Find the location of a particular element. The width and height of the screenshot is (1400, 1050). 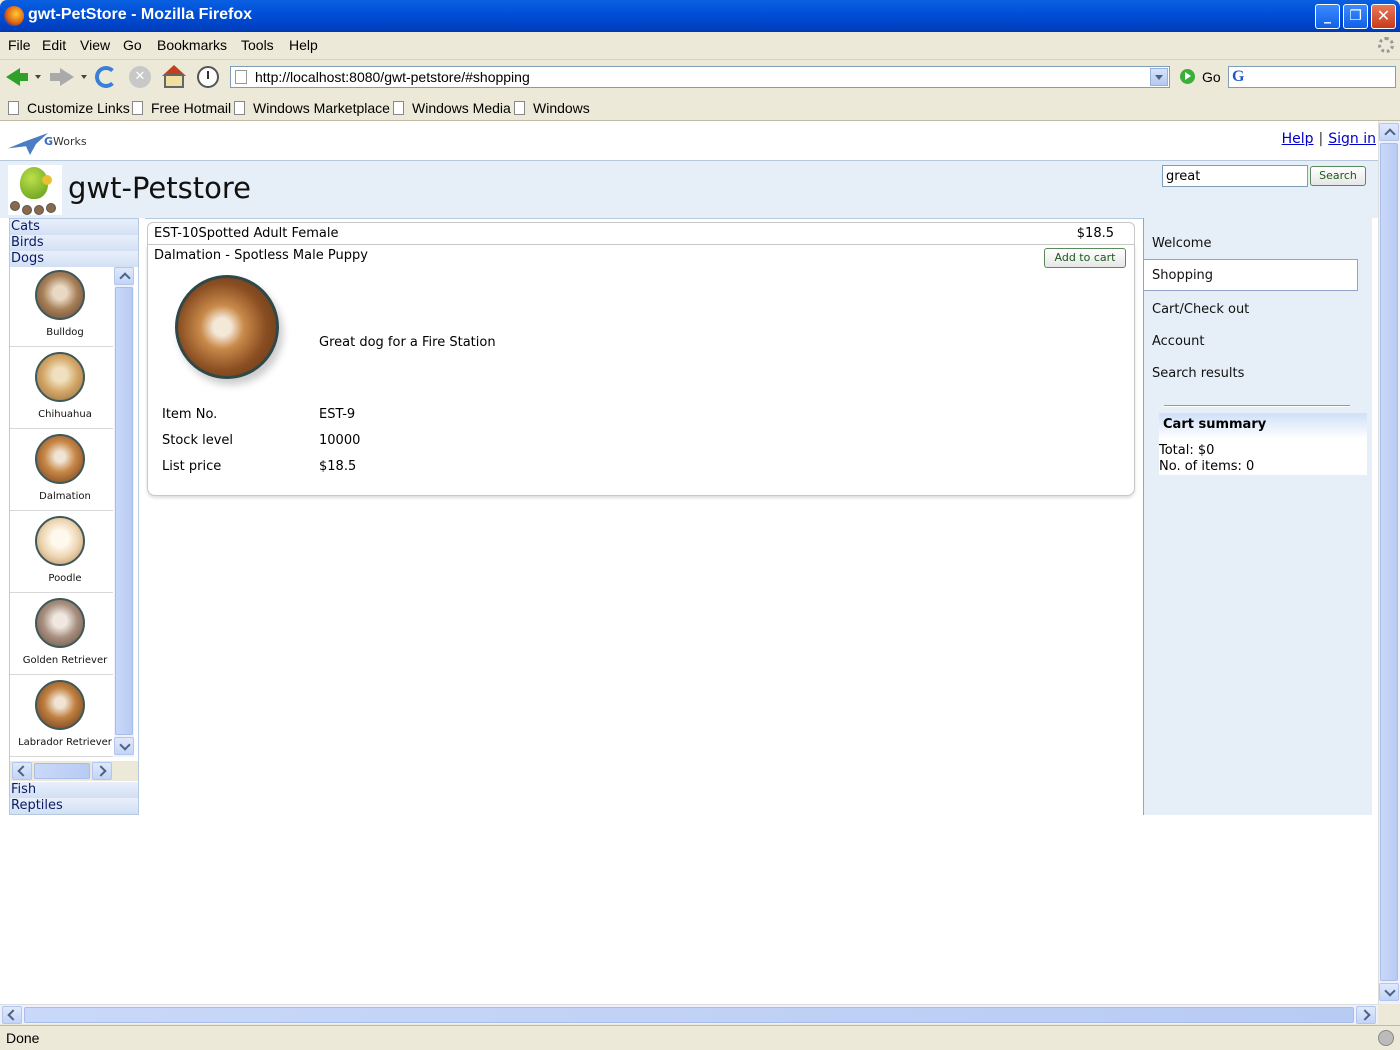

menu-tools: Tools is located at coordinates (257, 45).